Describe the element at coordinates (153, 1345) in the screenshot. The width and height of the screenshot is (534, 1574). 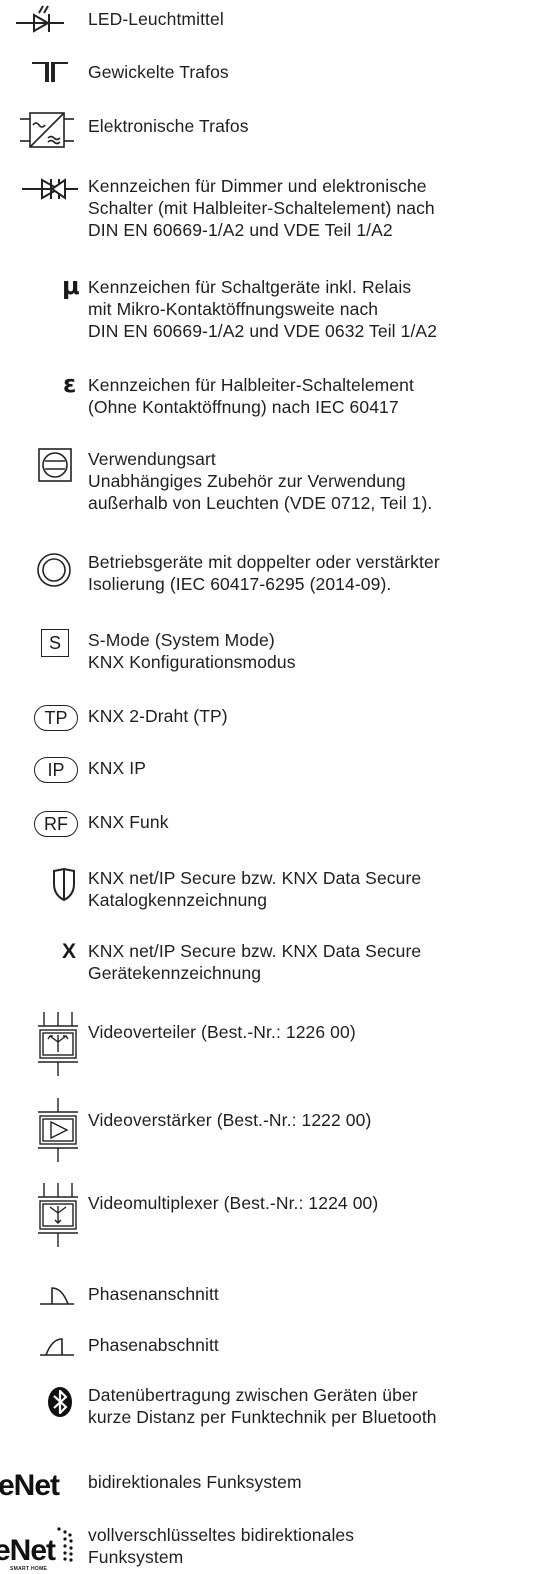
I see `legend-text: Phasenabschnitt` at that location.